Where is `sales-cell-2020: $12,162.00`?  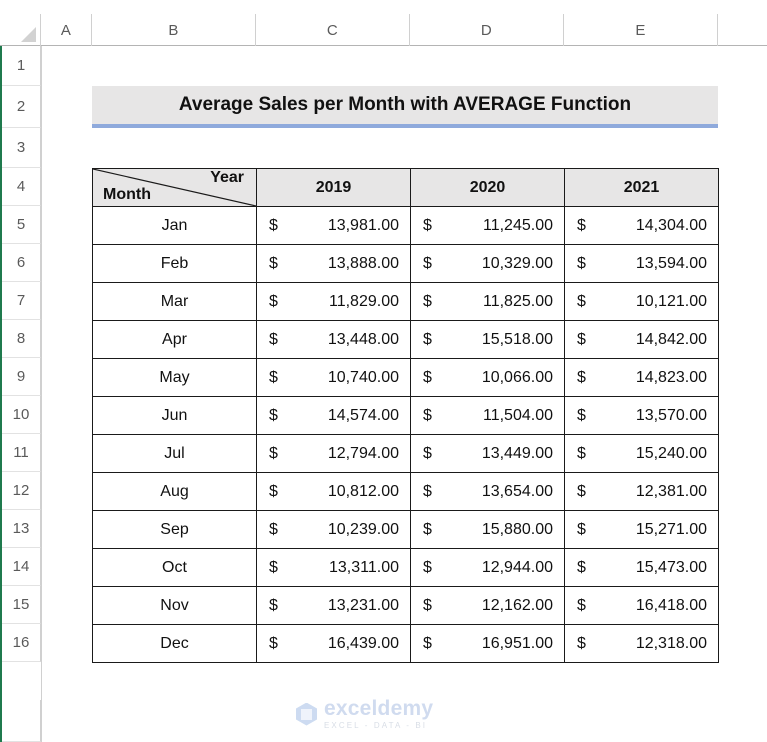 sales-cell-2020: $12,162.00 is located at coordinates (487, 605).